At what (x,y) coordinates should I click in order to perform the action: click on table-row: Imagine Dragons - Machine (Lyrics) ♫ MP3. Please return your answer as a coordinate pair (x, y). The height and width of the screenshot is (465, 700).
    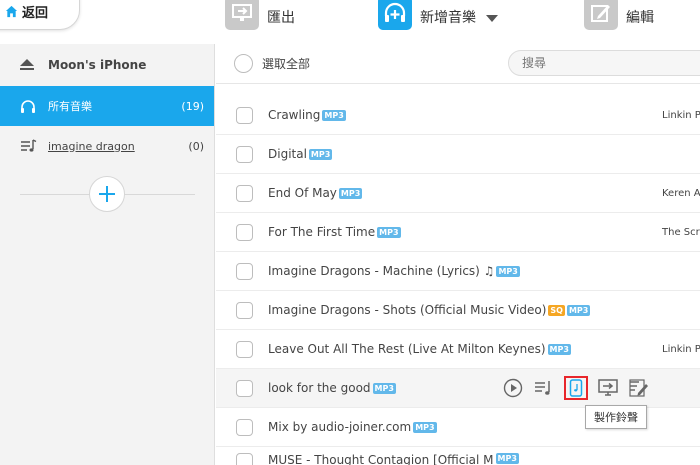
    Looking at the image, I should click on (458, 271).